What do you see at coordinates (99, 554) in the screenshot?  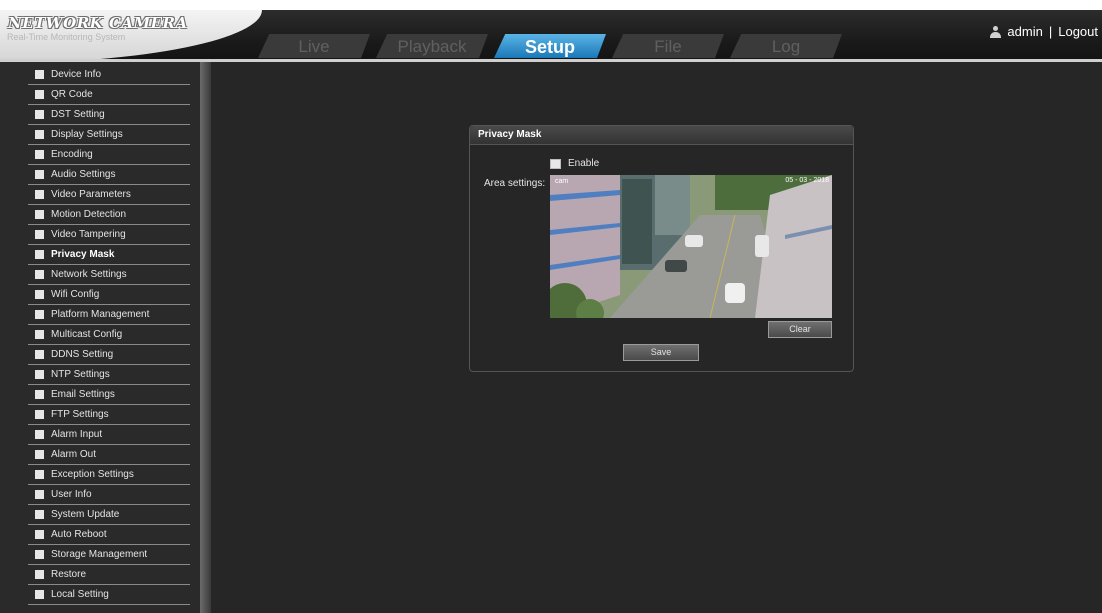 I see `sidebar-item-label: Storage Management` at bounding box center [99, 554].